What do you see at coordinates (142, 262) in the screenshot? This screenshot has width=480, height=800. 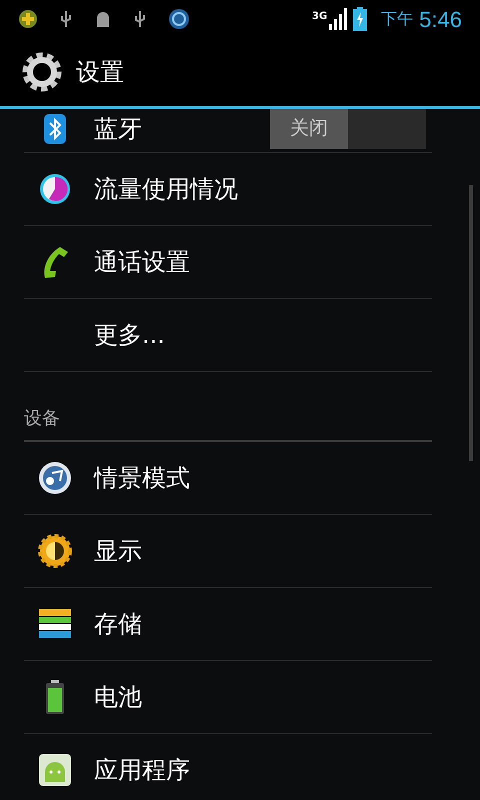 I see `item-label: 通话设置` at bounding box center [142, 262].